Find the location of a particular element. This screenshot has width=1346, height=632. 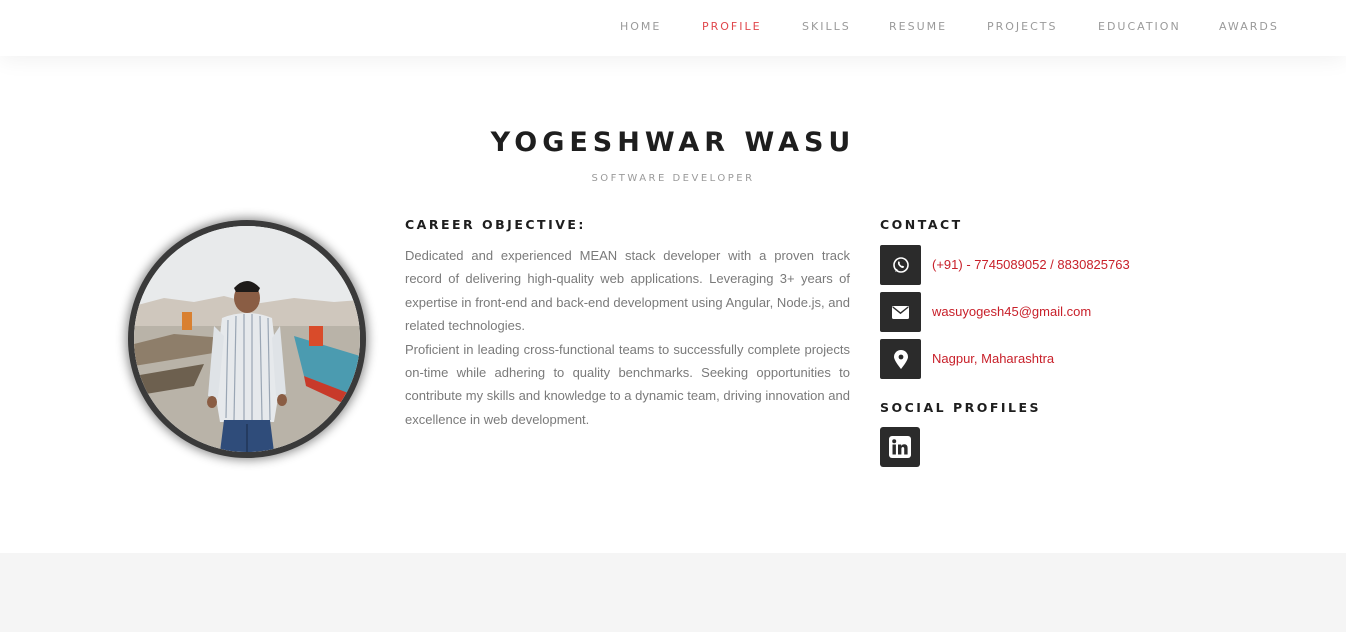

nav-item-skills: SKILLS is located at coordinates (826, 26).